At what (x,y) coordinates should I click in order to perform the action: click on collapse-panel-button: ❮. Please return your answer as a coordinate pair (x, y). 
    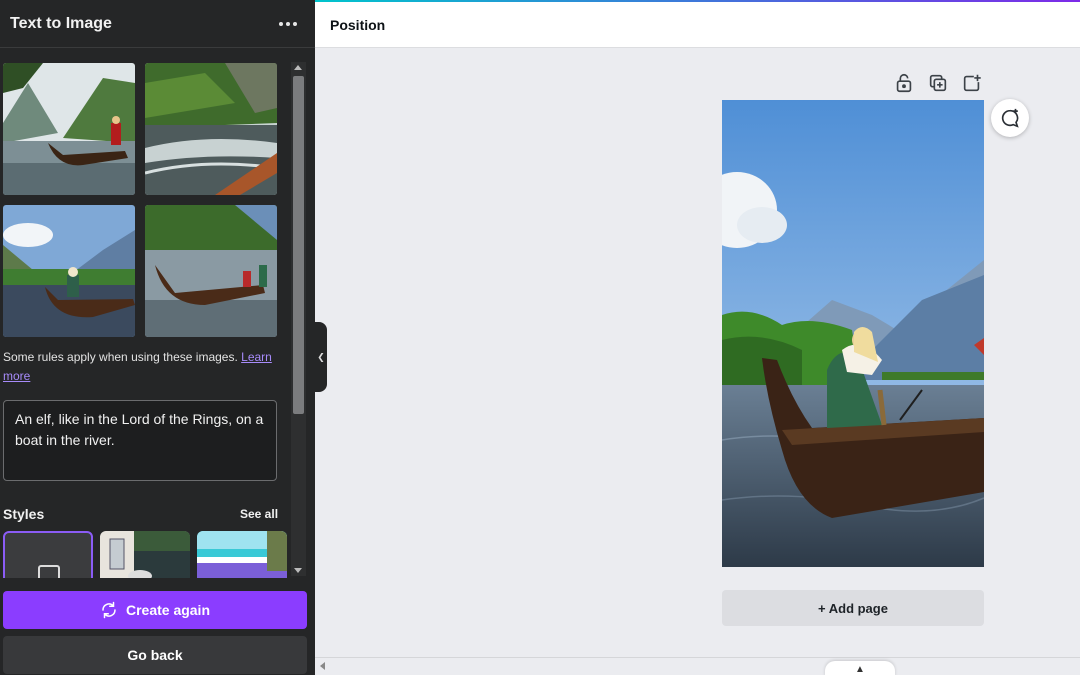
    Looking at the image, I should click on (321, 357).